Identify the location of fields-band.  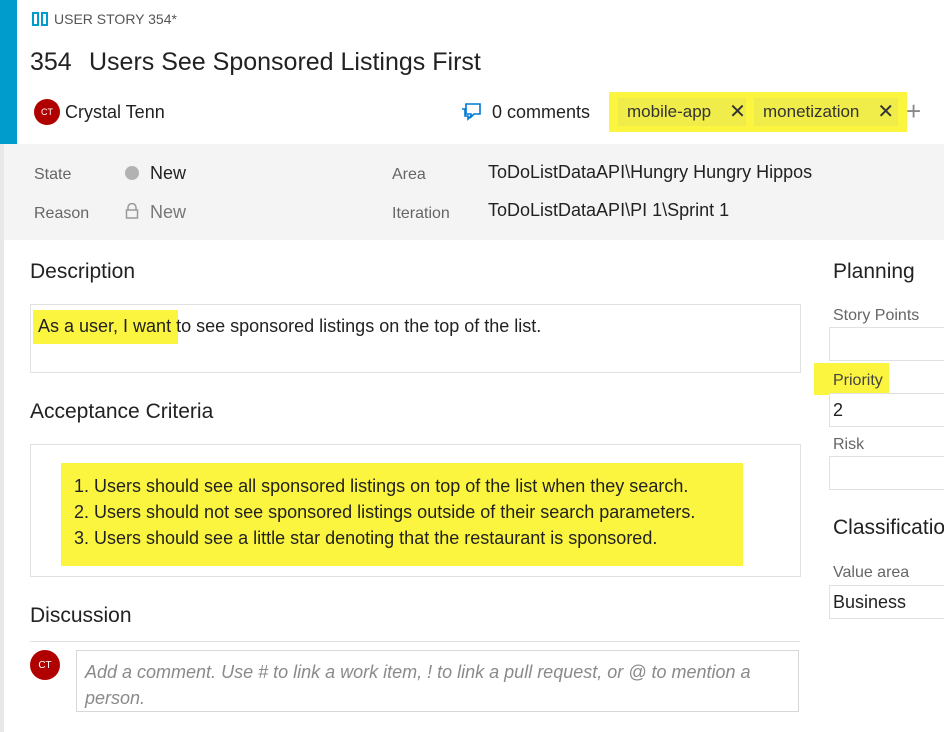
(474, 192).